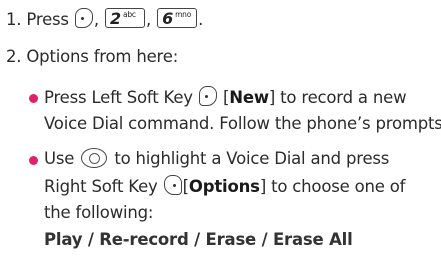  What do you see at coordinates (59, 158) in the screenshot?
I see `bullet-2-text-pre: Use` at bounding box center [59, 158].